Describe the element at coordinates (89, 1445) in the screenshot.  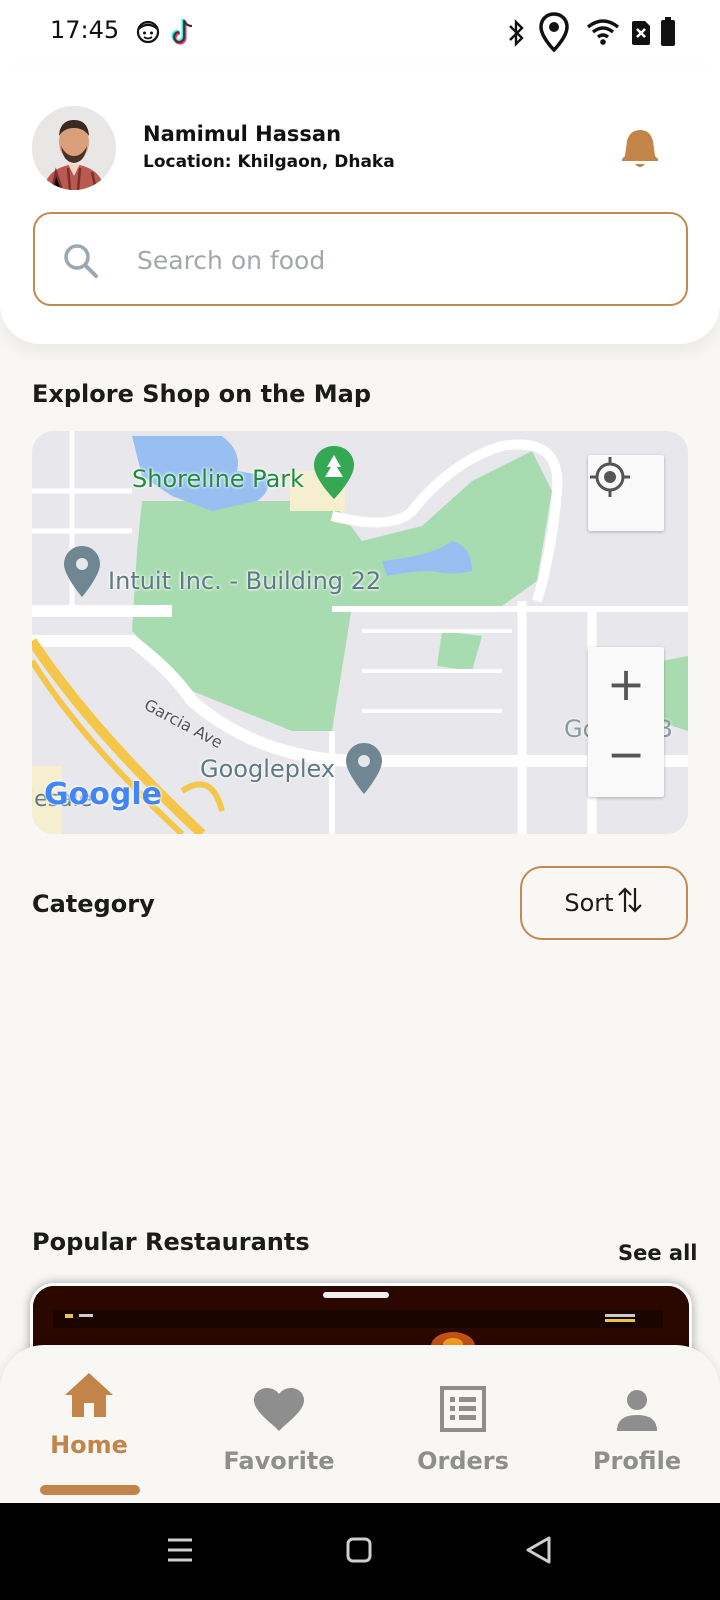
I see `nav-label-home: Home` at that location.